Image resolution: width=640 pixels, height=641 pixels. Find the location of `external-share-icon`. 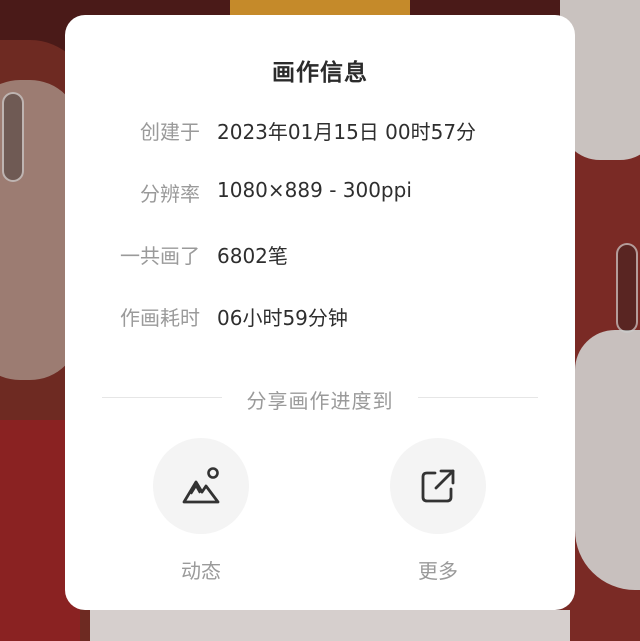

external-share-icon is located at coordinates (438, 486).